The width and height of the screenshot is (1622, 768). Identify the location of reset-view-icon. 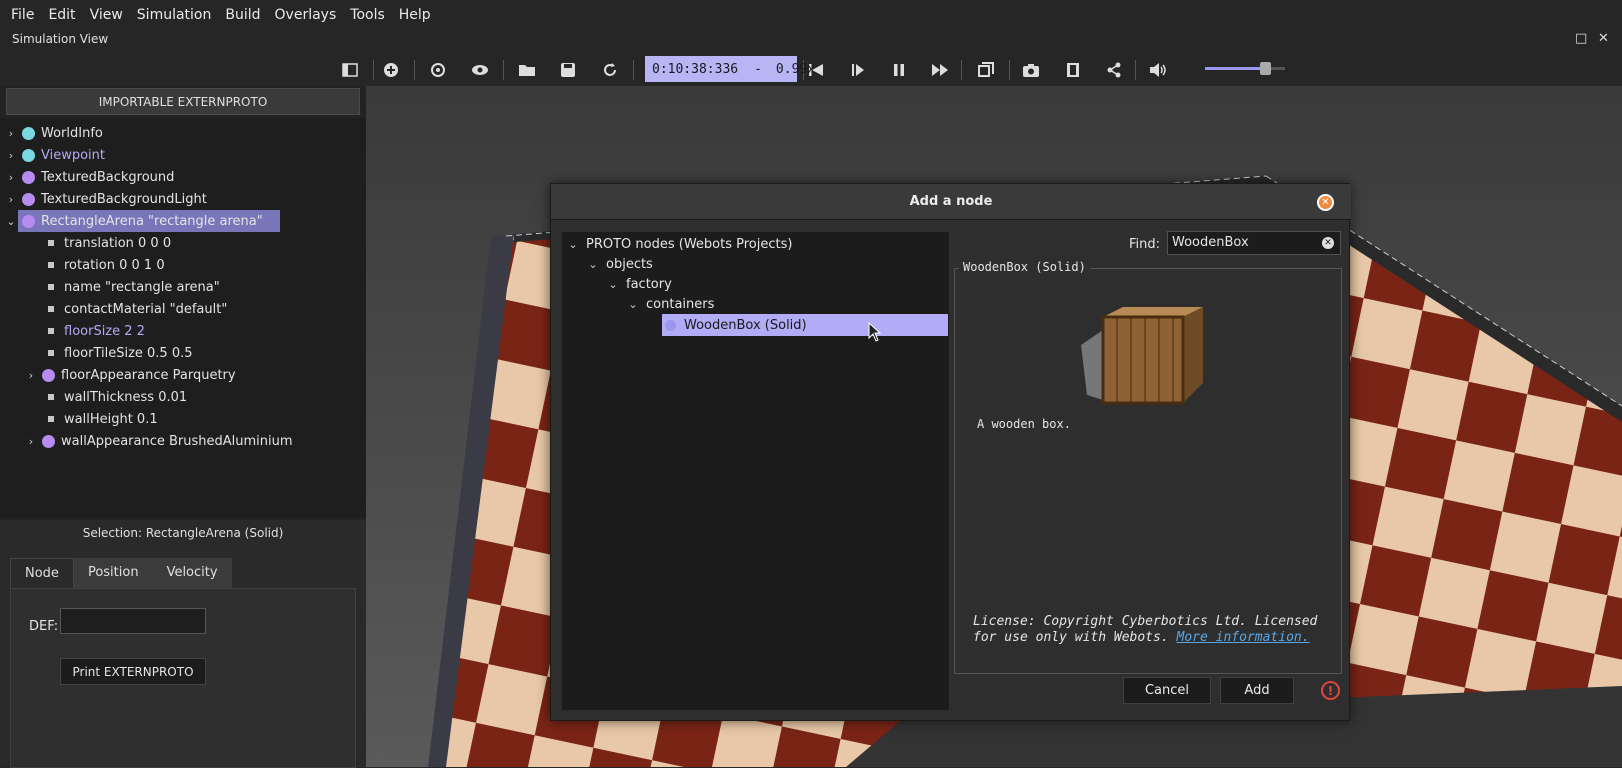
(438, 70).